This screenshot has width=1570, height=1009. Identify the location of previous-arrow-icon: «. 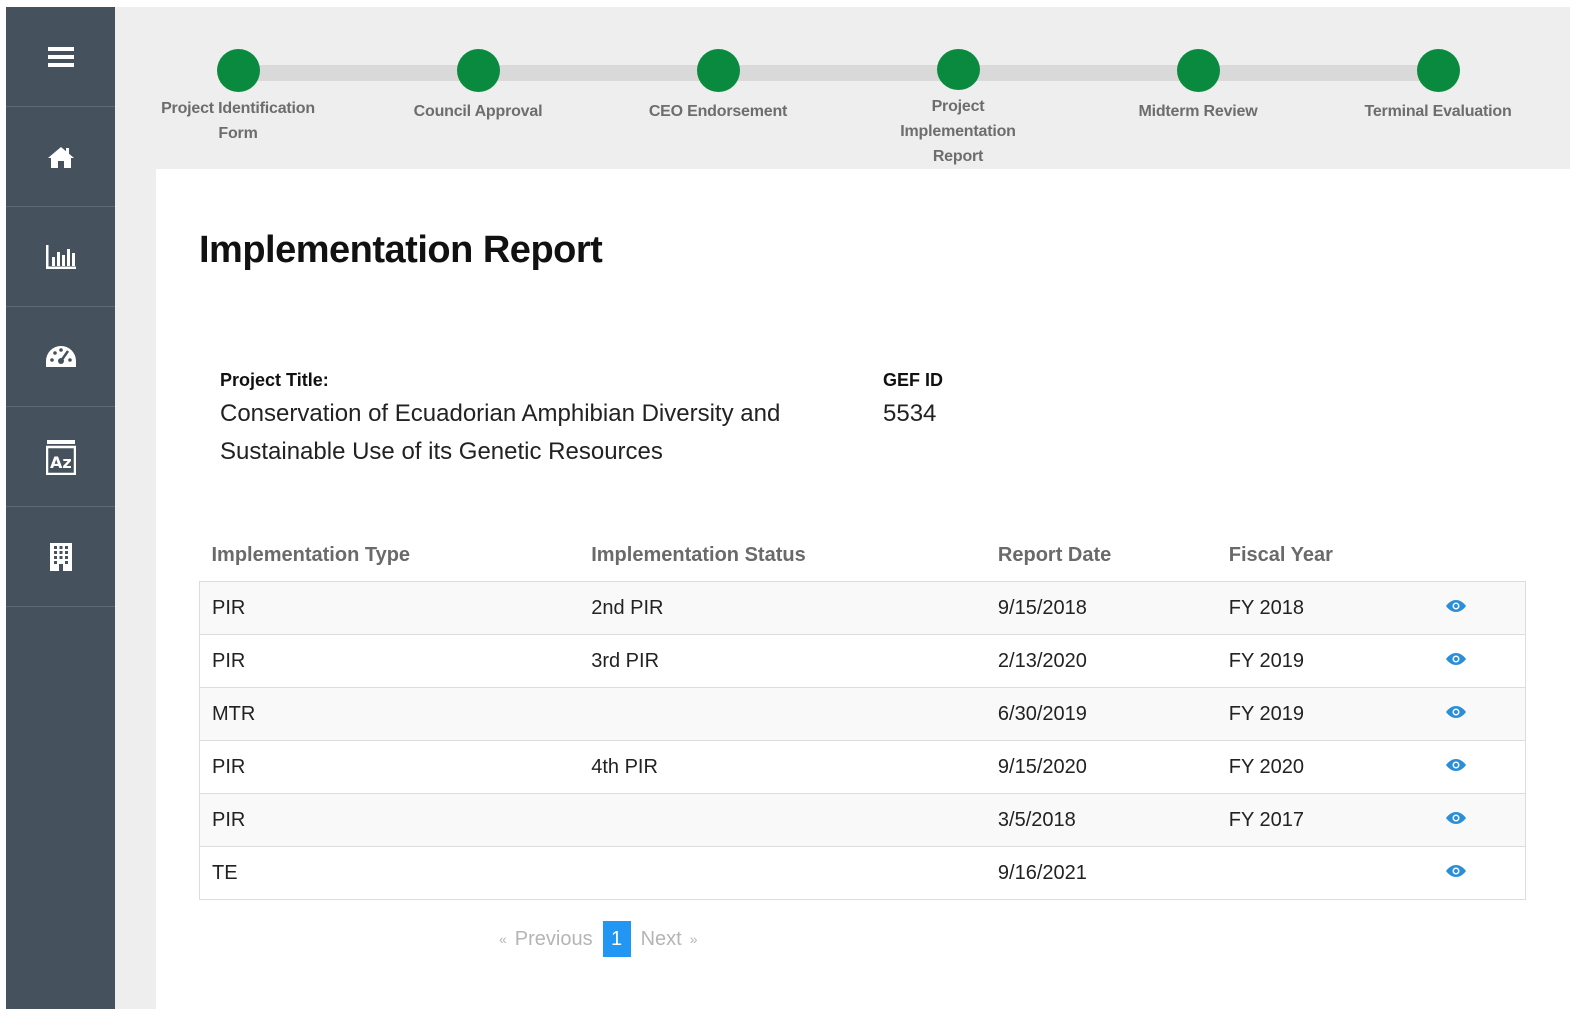
(503, 939).